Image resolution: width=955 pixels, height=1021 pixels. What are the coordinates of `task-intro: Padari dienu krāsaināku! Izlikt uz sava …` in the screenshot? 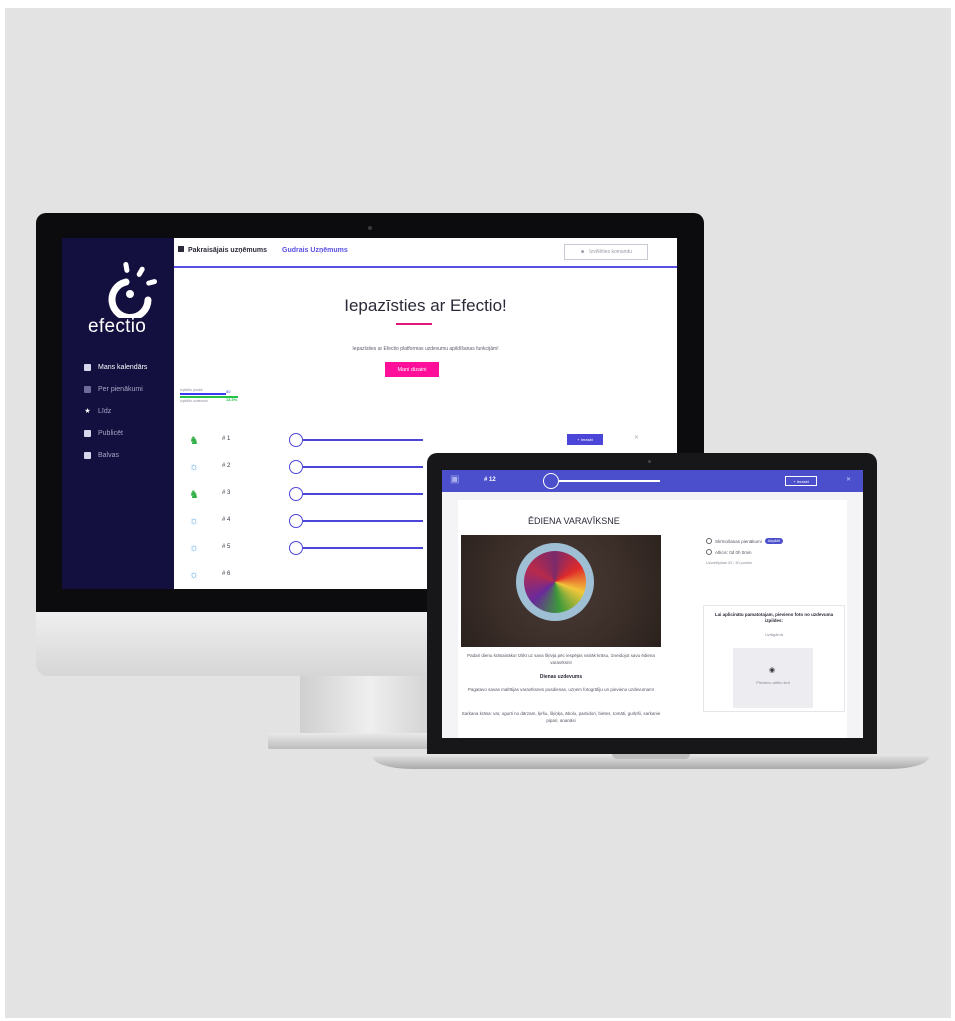 It's located at (561, 659).